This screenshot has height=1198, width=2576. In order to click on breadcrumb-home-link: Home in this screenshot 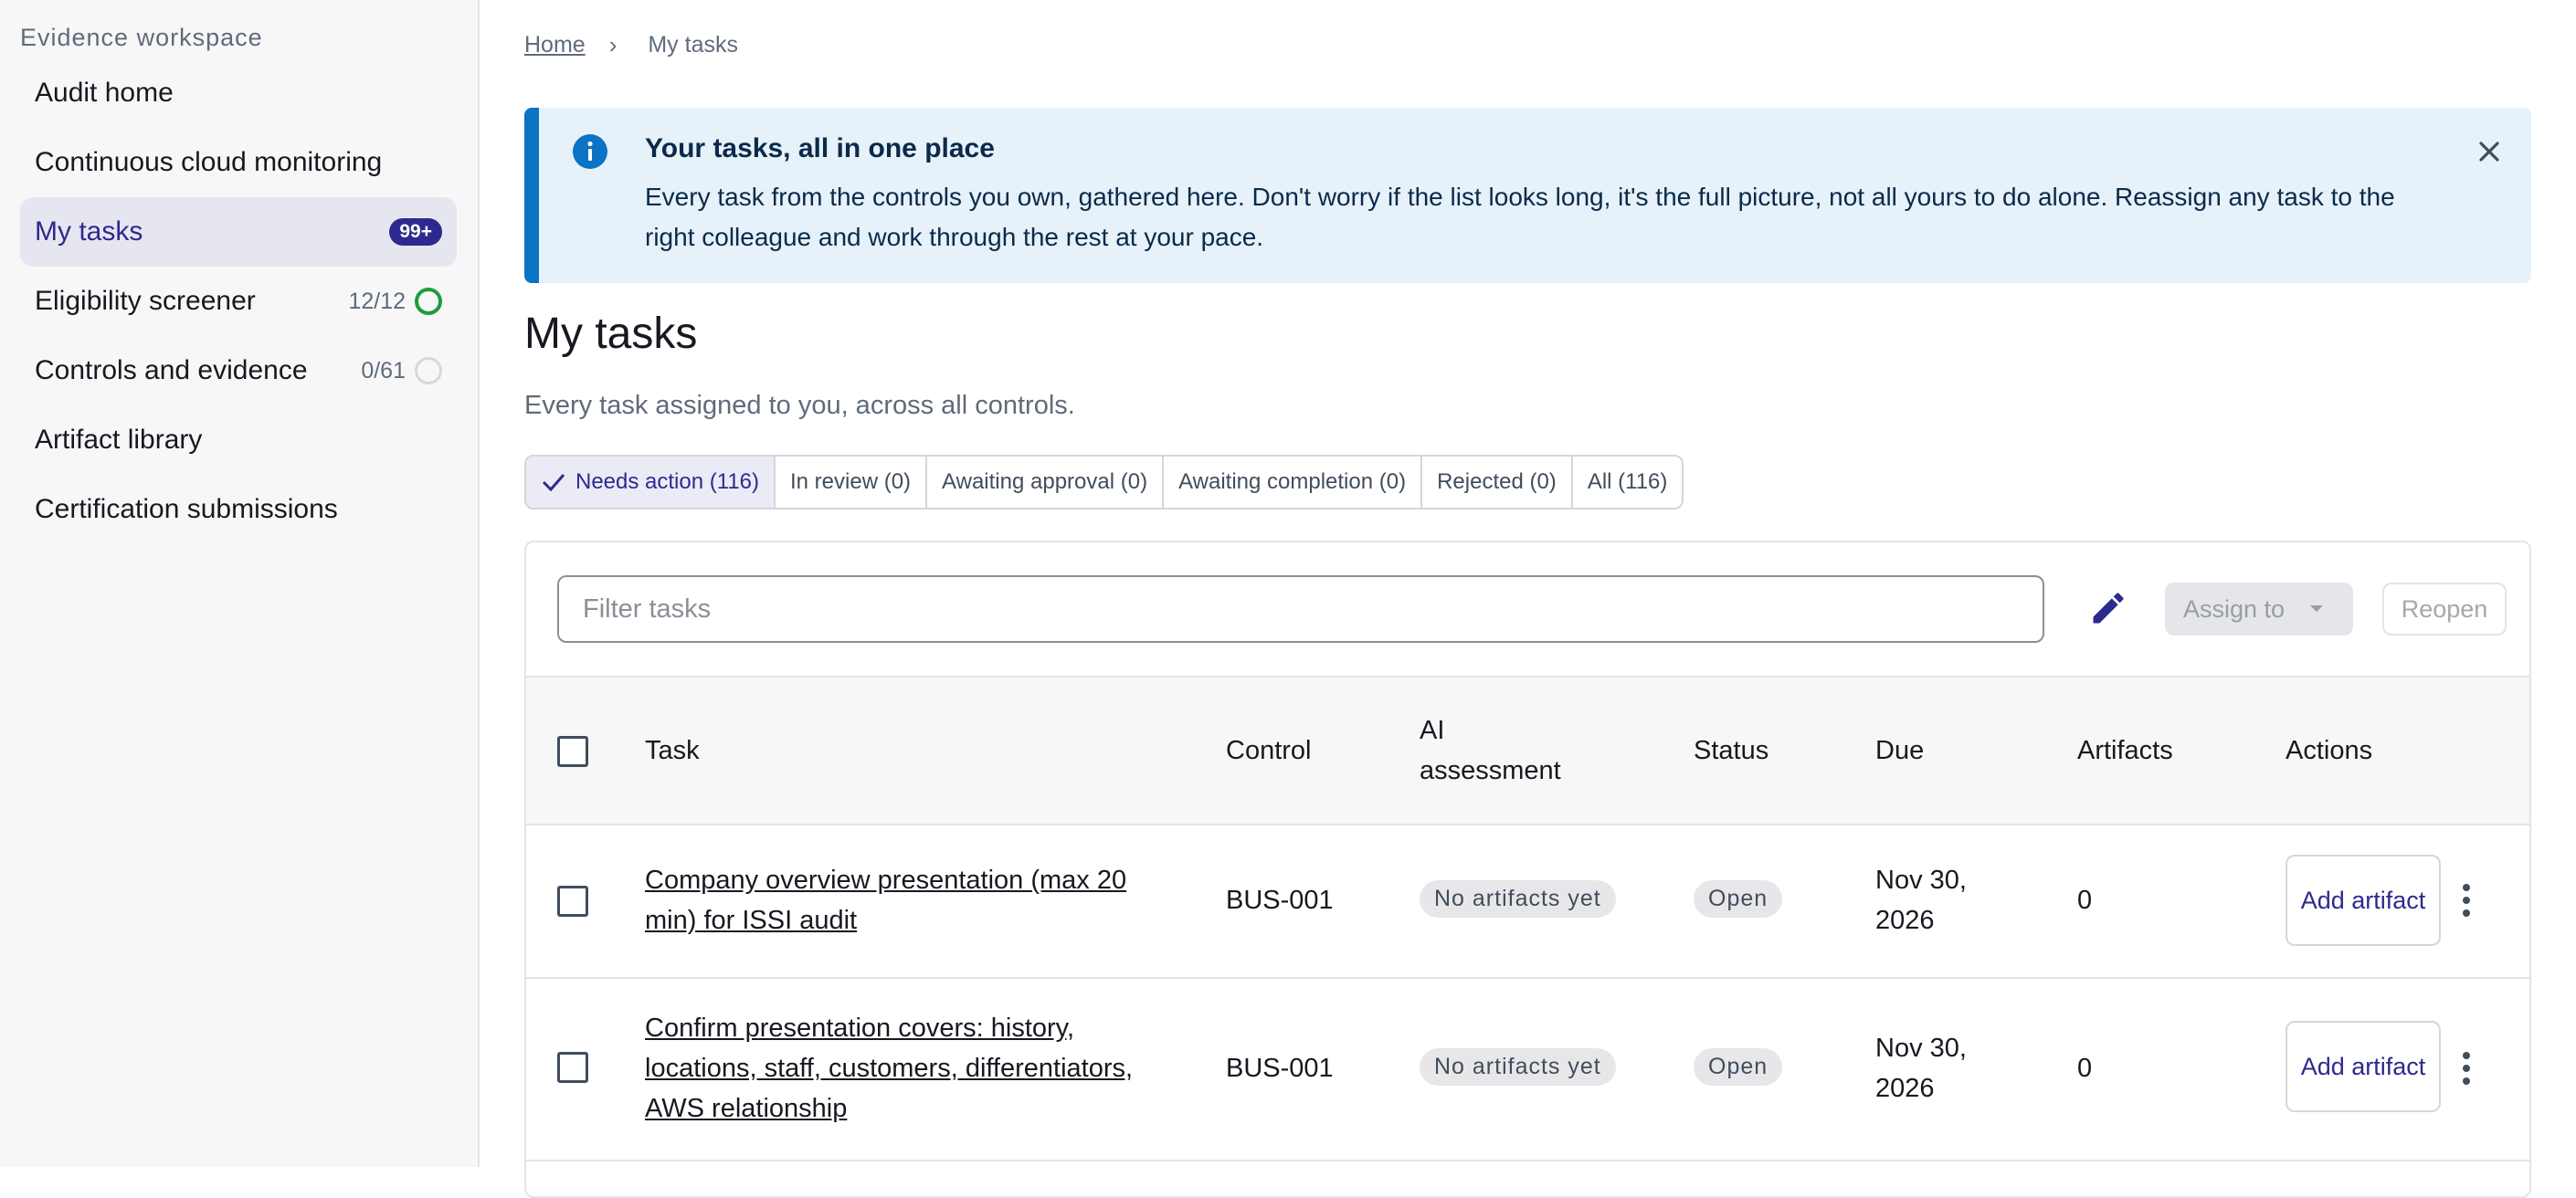, I will do `click(555, 45)`.